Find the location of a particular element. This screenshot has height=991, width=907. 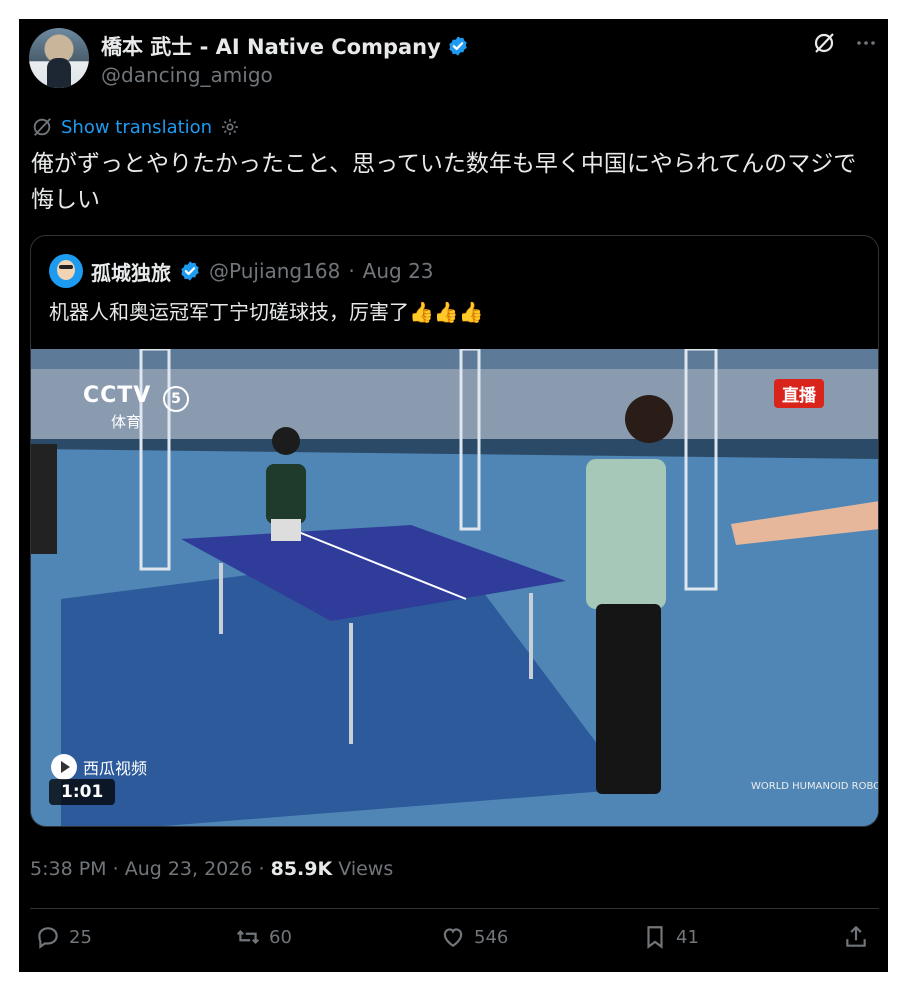

quoted-avatar is located at coordinates (66, 271).